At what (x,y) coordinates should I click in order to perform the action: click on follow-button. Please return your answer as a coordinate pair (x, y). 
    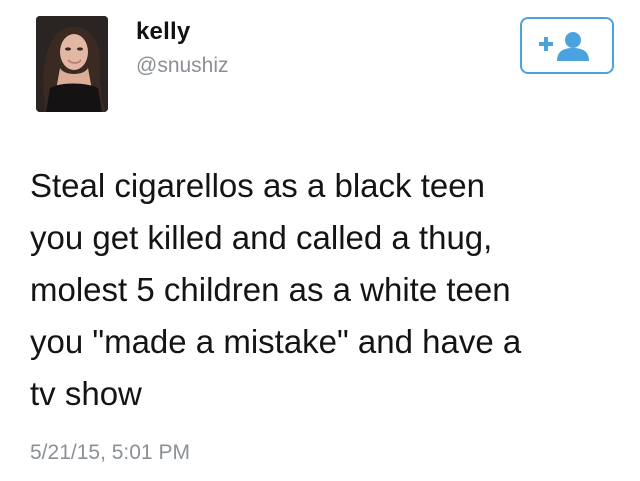
    Looking at the image, I should click on (567, 45).